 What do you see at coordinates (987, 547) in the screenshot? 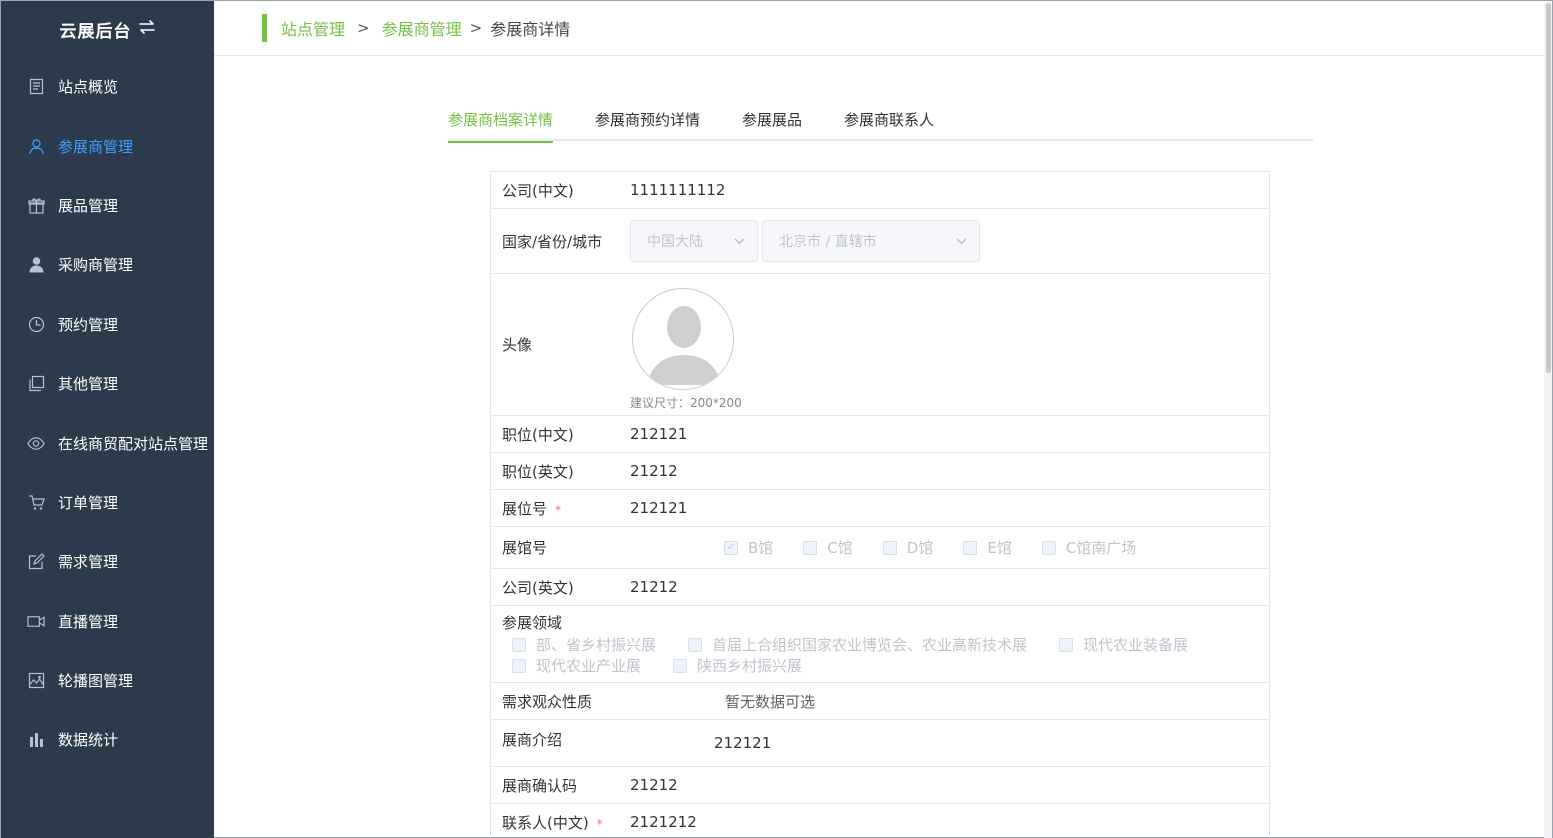
I see `hall-checkbox-e: E馆` at bounding box center [987, 547].